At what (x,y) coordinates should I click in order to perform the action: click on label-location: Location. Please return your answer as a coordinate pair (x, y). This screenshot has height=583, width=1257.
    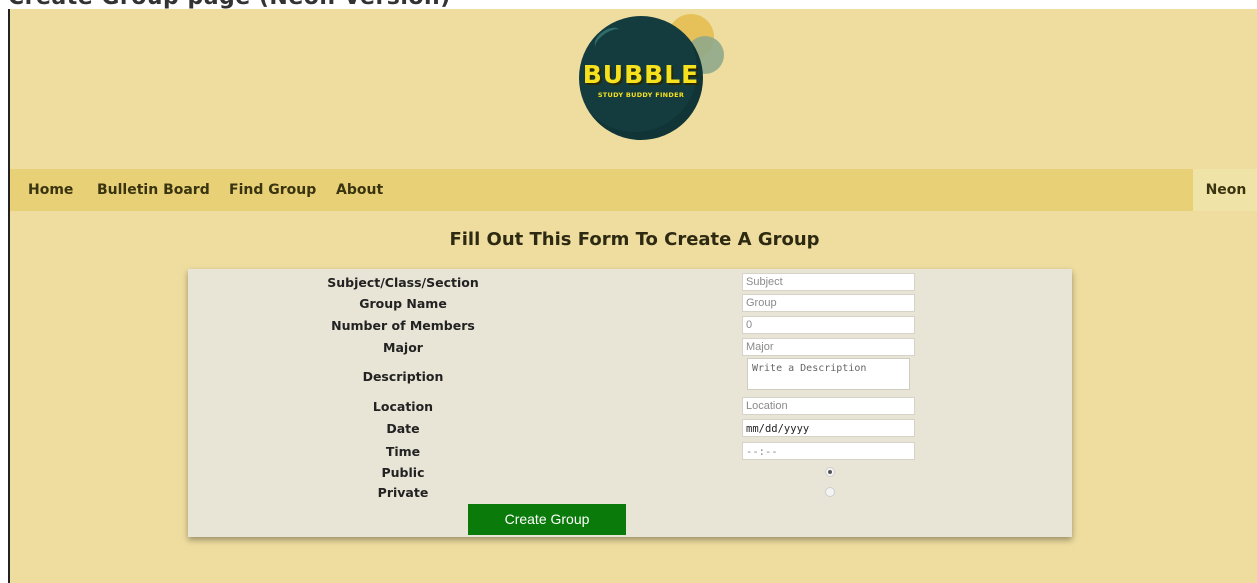
    Looking at the image, I should click on (403, 406).